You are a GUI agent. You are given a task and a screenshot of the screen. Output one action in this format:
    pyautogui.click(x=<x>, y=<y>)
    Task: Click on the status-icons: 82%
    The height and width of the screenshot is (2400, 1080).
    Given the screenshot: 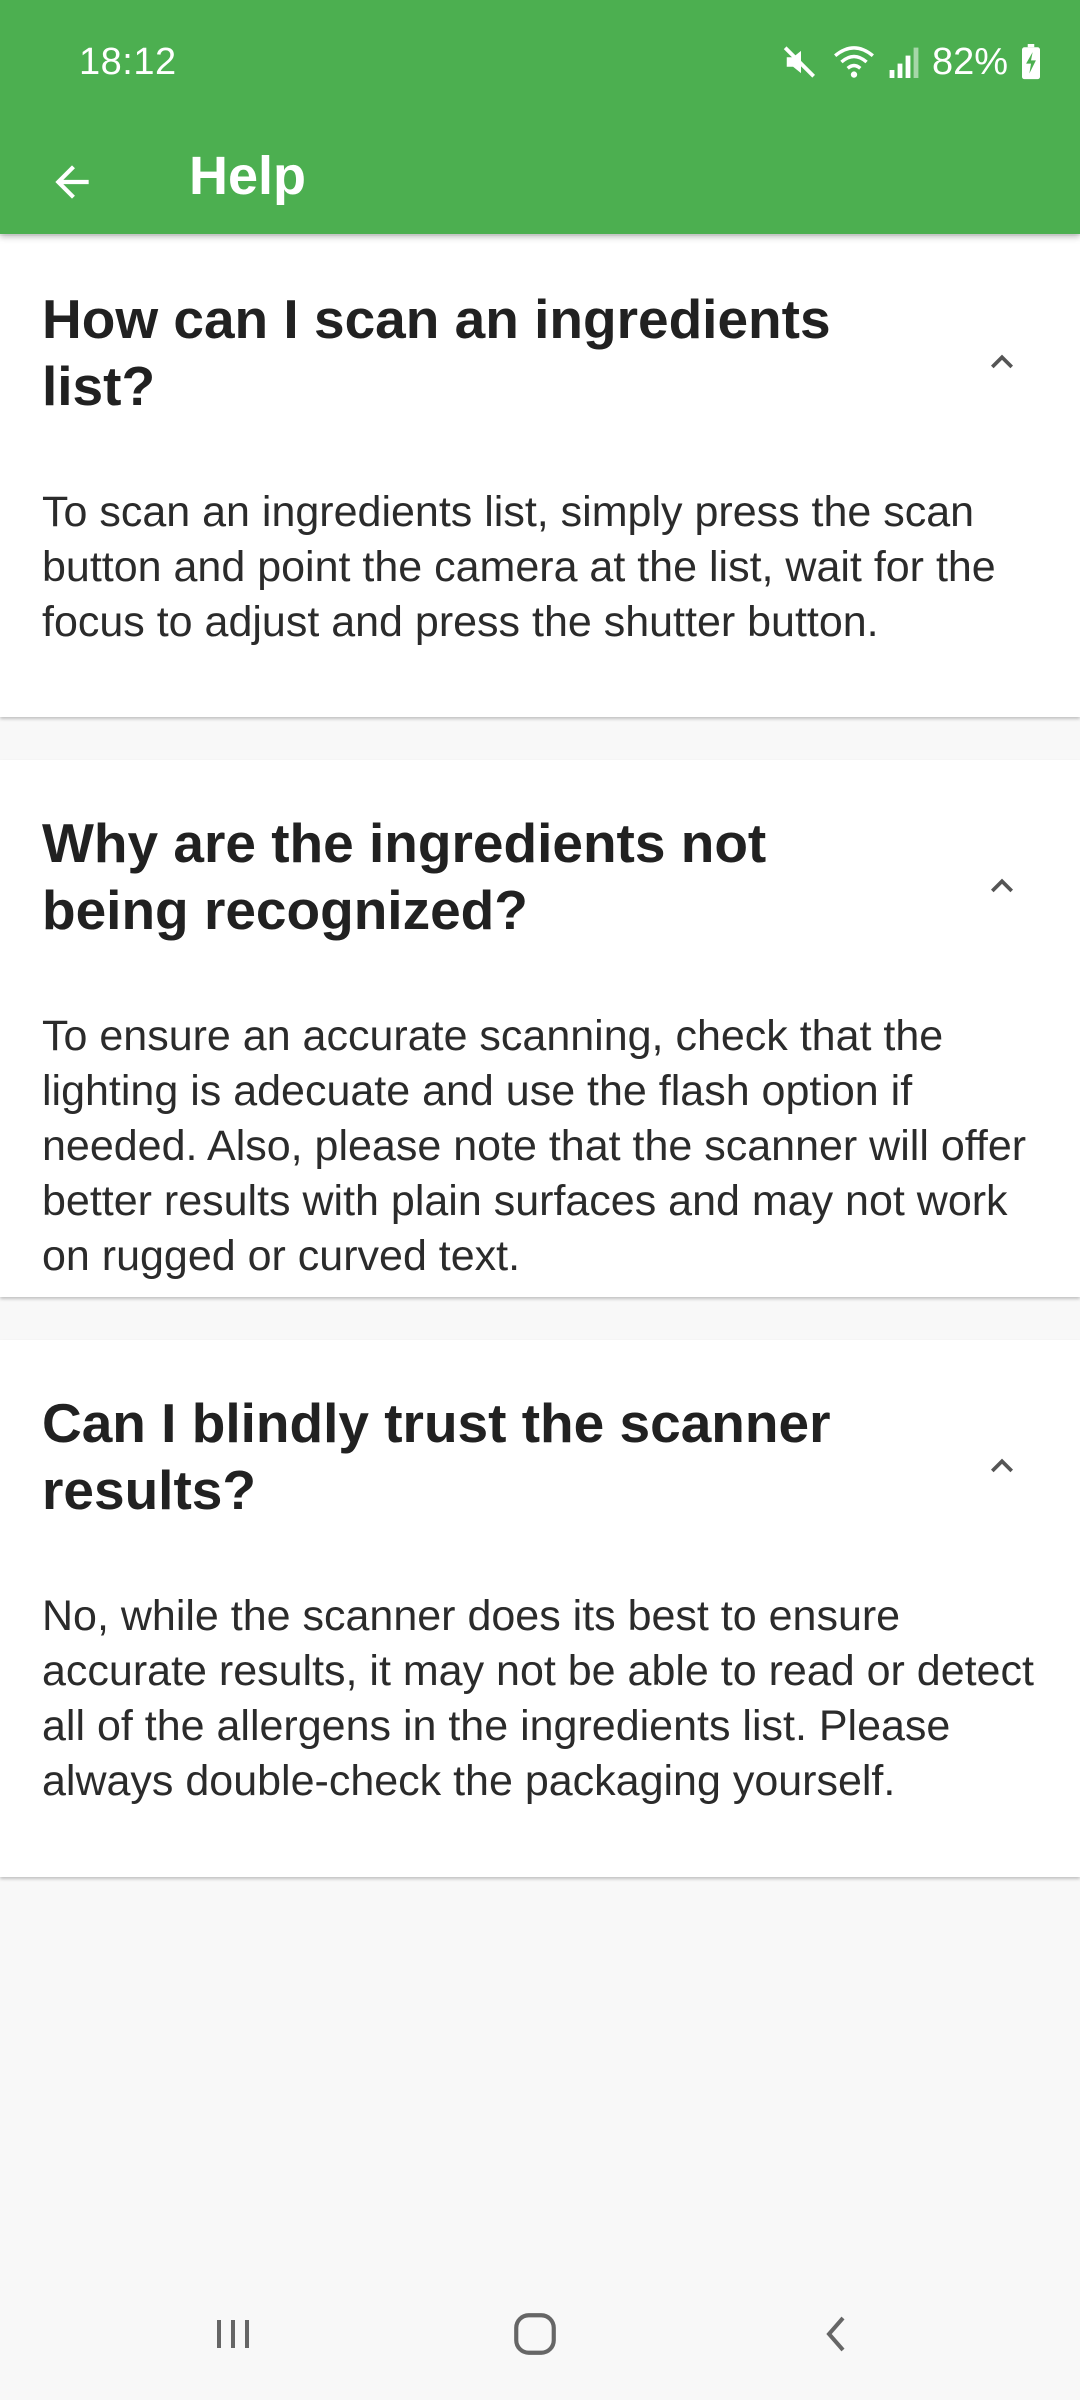 What is the action you would take?
    pyautogui.click(x=912, y=62)
    